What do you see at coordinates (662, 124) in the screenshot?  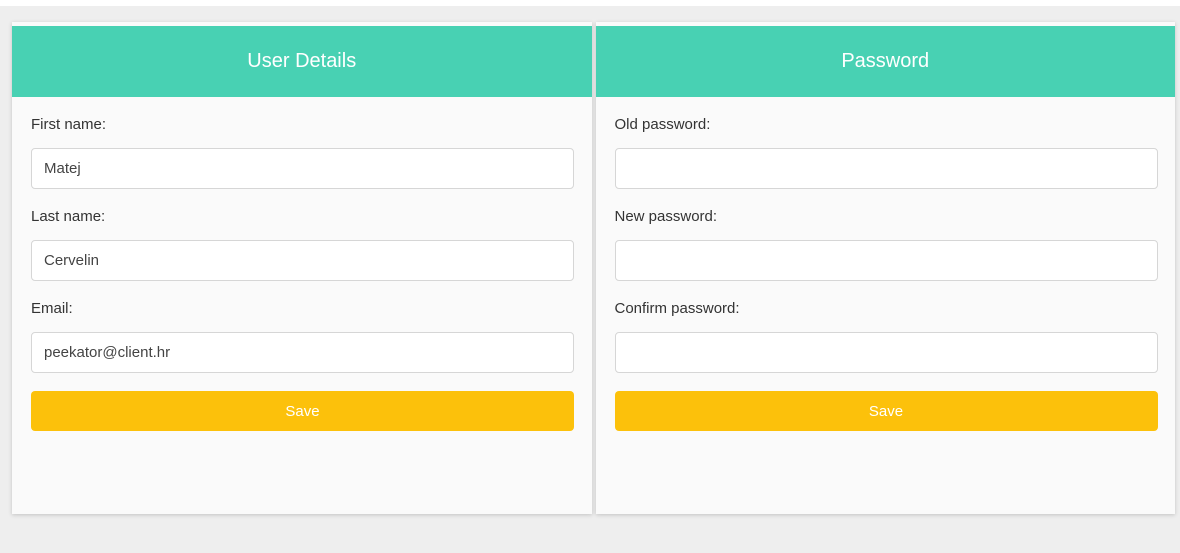 I see `old-password-label: Old password:` at bounding box center [662, 124].